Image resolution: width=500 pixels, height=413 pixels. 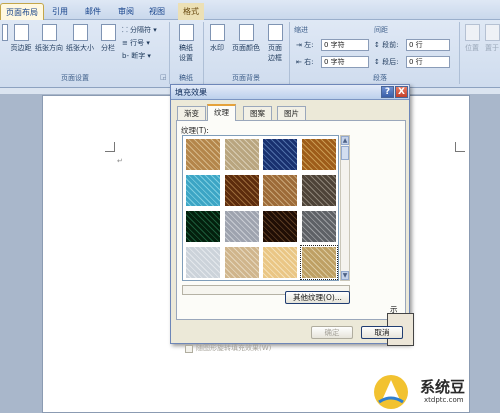 I want to click on bring-front-label: 置于, so click(x=492, y=48).